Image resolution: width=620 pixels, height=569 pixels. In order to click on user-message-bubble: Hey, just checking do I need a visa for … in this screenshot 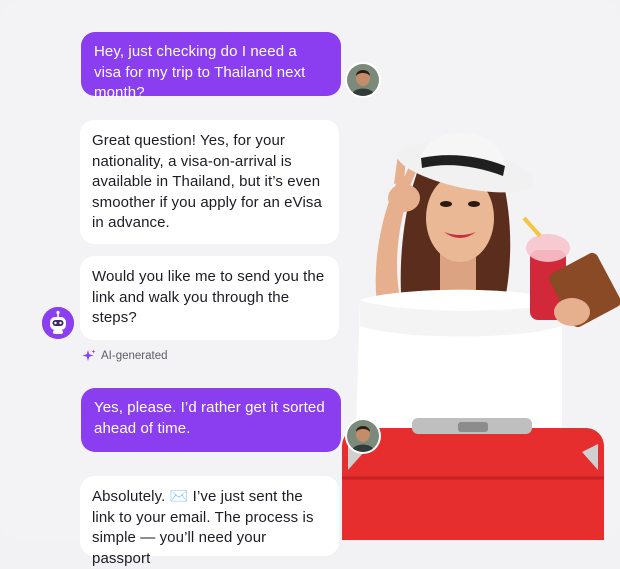, I will do `click(211, 66)`.